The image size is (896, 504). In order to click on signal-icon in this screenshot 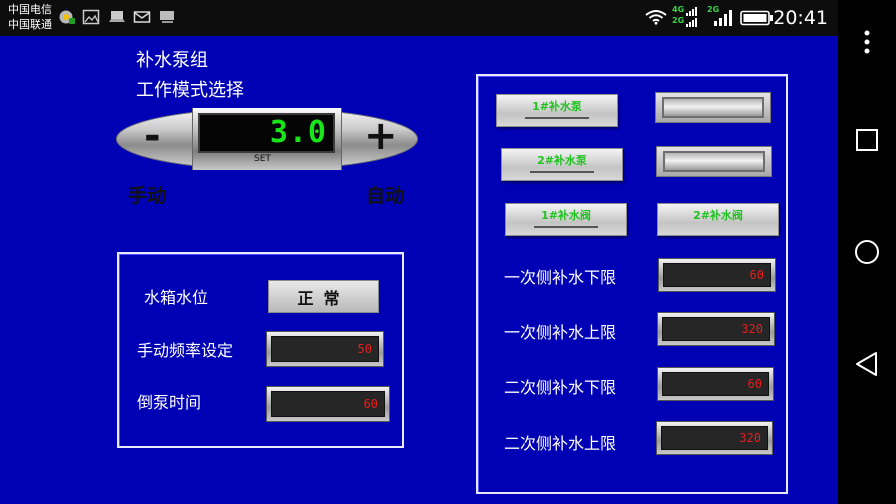, I will do `click(691, 17)`.